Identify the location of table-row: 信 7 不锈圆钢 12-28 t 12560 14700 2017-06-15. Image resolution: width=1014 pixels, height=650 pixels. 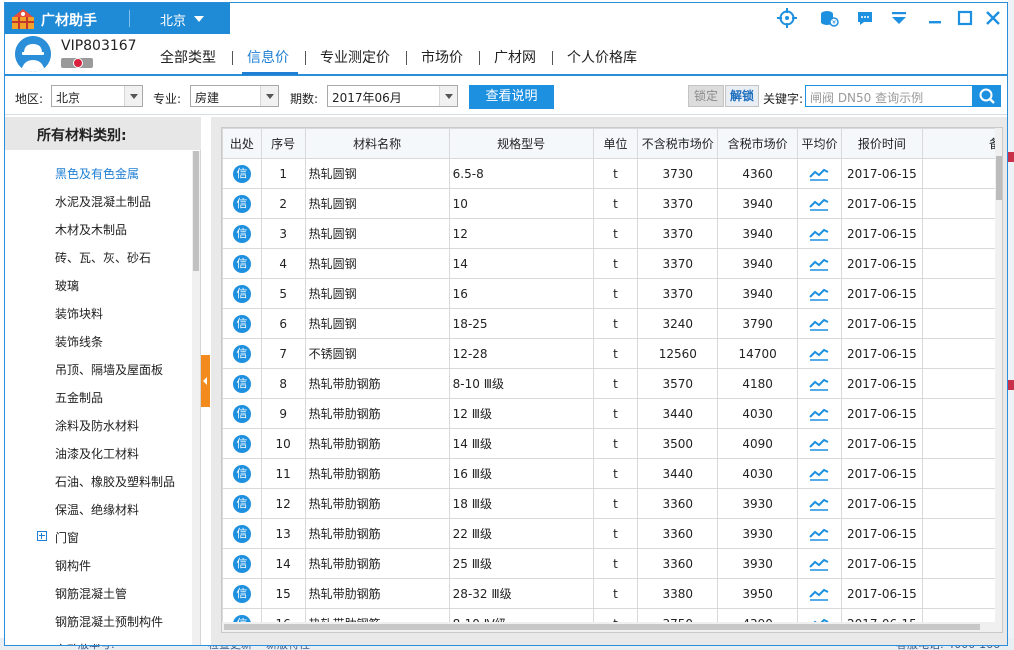
(612, 353).